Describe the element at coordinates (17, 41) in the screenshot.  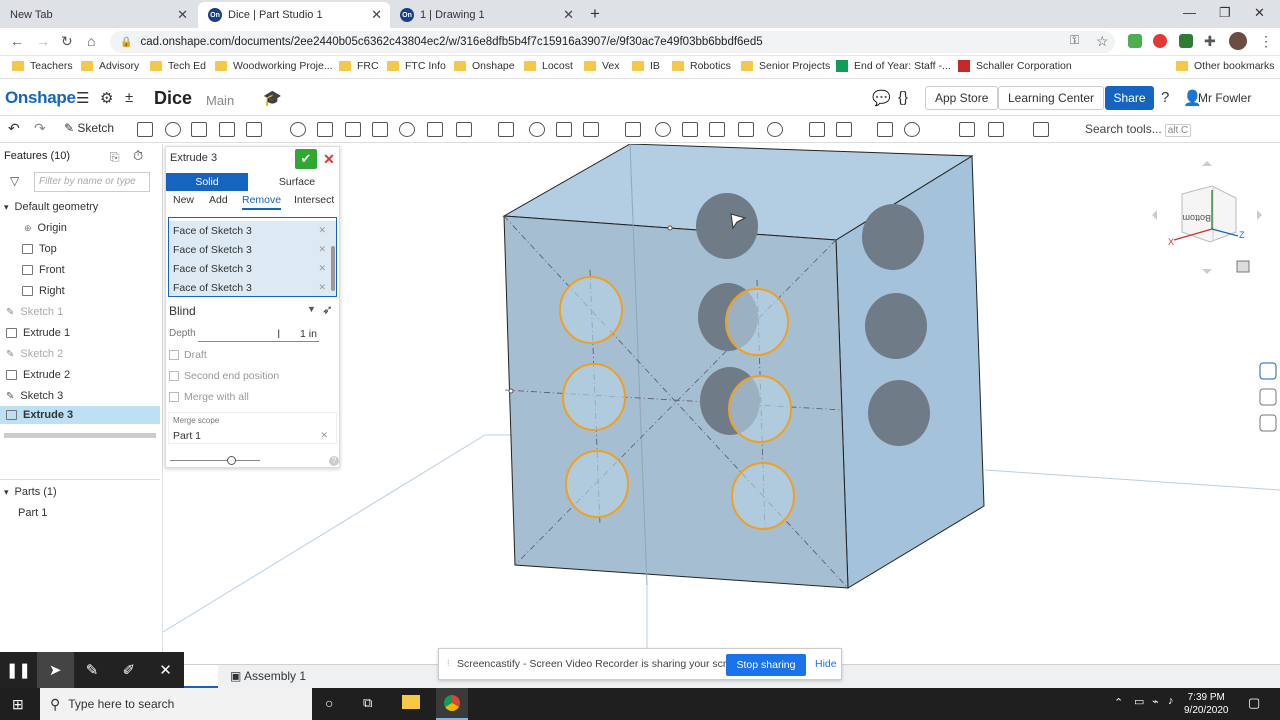
I see `back-arrow-icon: ←` at that location.